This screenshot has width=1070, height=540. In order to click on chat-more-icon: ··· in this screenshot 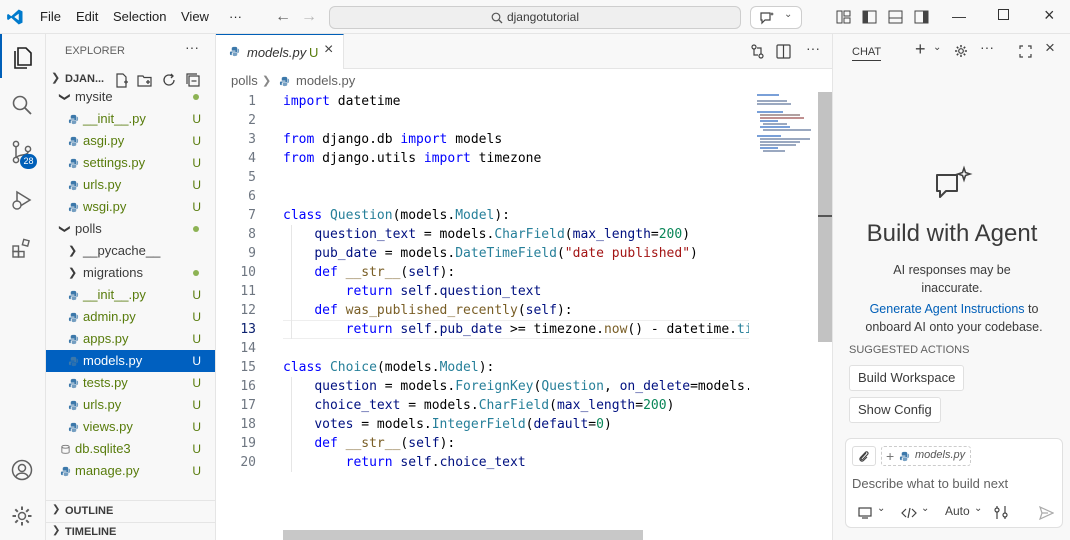, I will do `click(987, 47)`.